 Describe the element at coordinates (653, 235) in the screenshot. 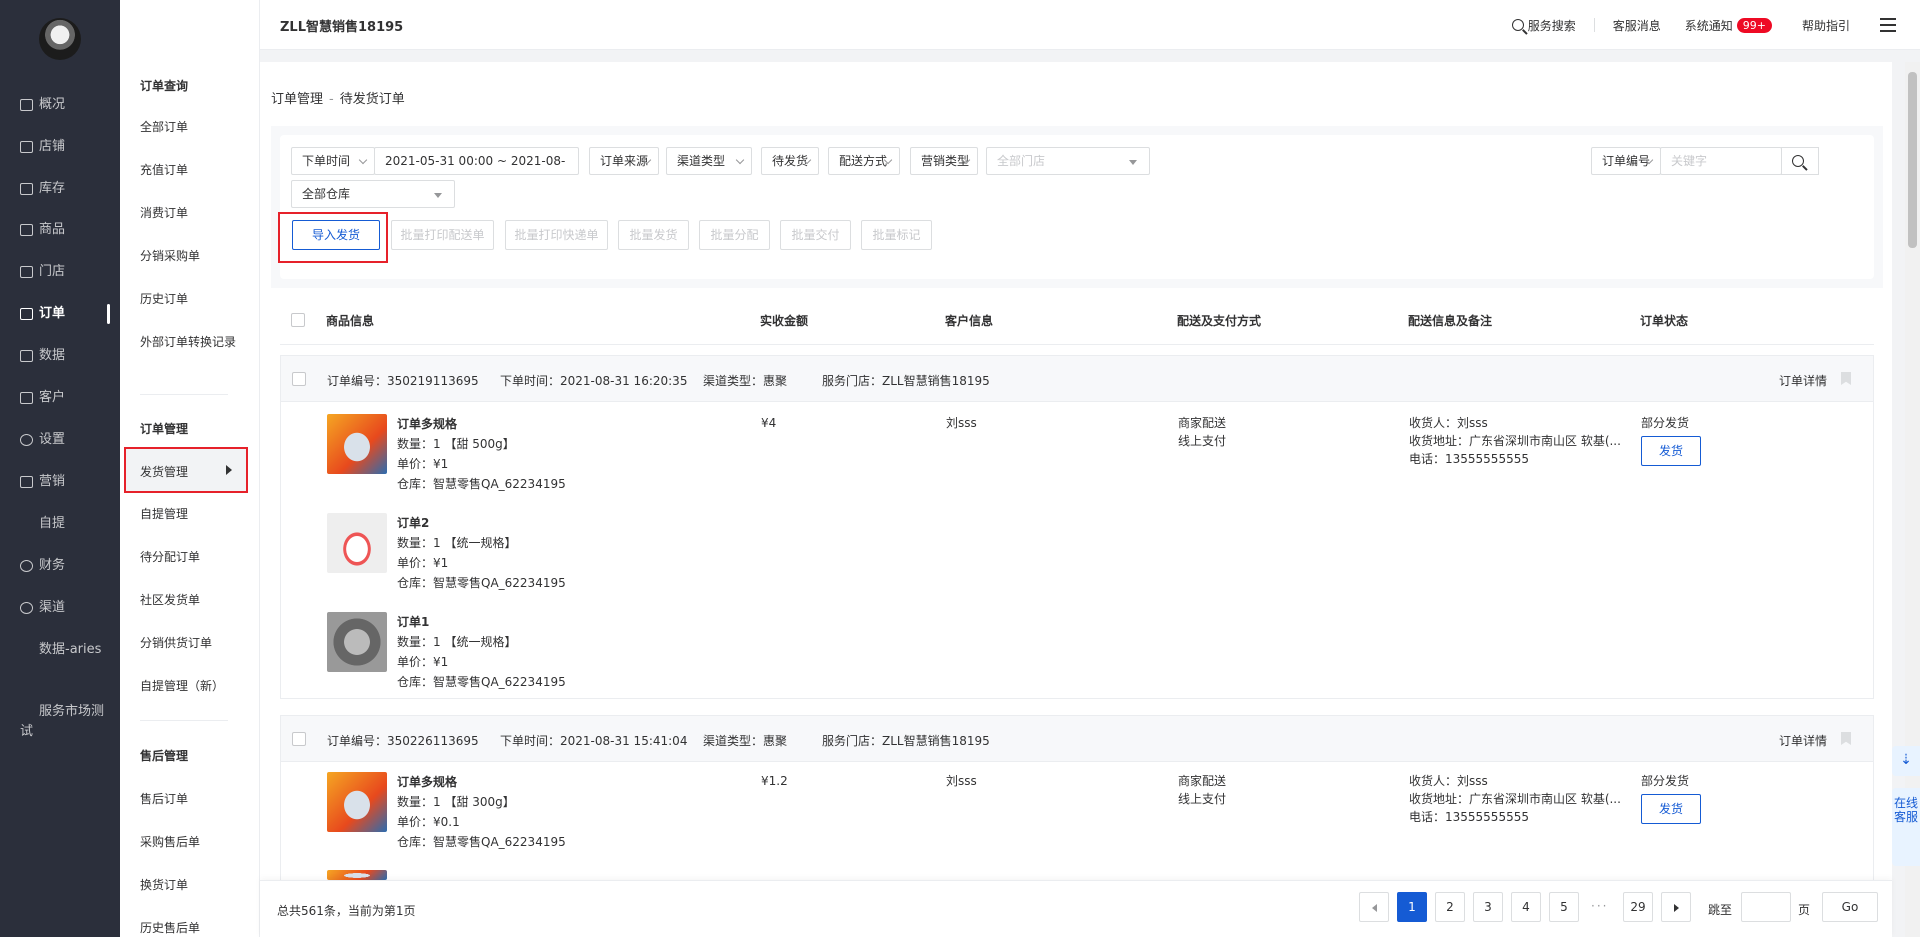

I see `batch-ship-button: 批量发货` at that location.